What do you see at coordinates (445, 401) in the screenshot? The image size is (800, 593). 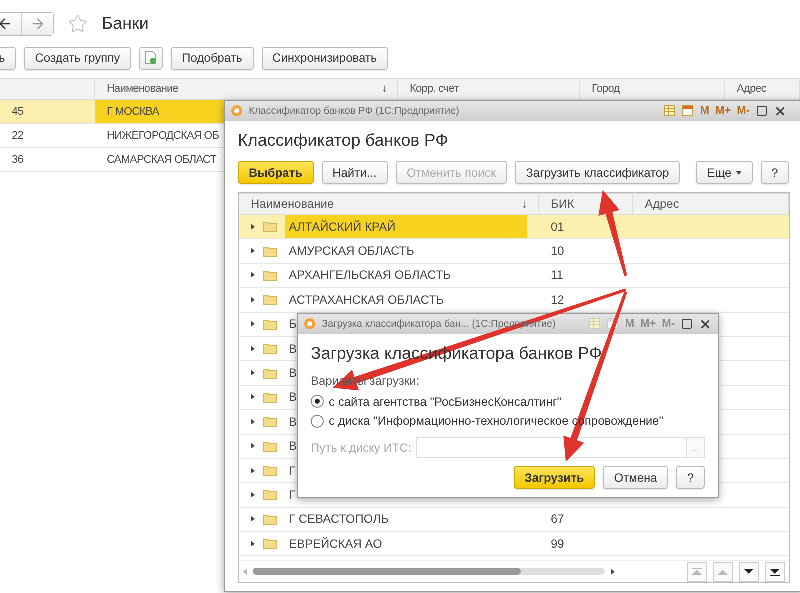 I see `radio-label: с сайта агентства "РосБизнесКонсалтинг"` at bounding box center [445, 401].